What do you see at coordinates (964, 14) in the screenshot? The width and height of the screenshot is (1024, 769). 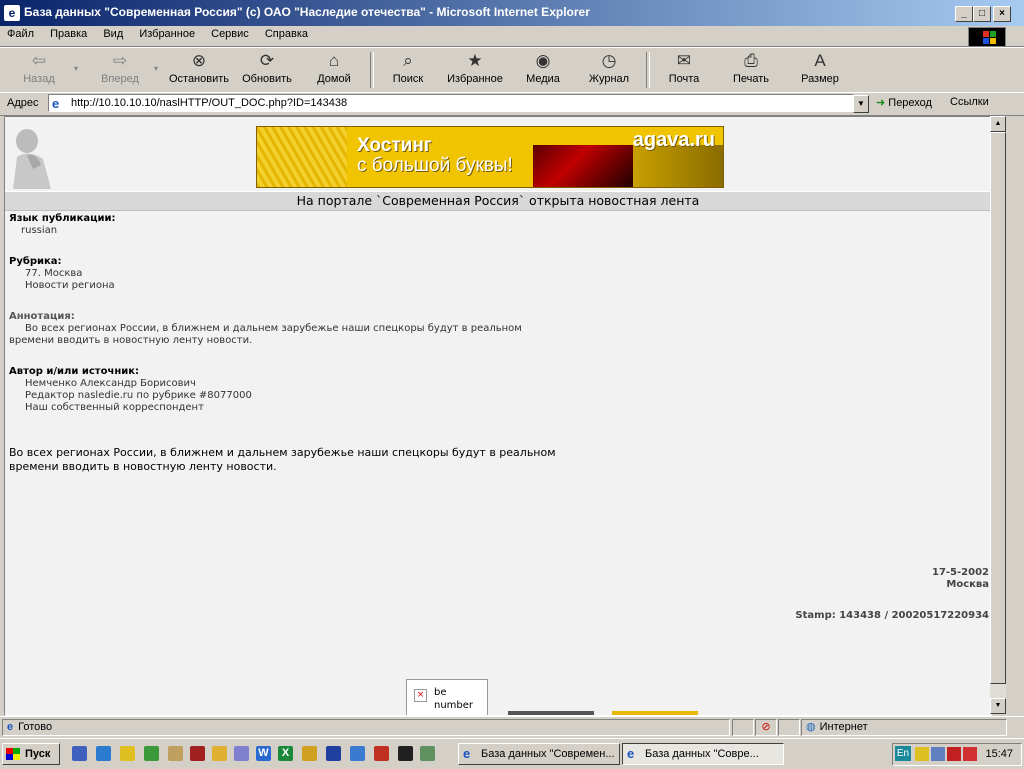 I see `minimize-button: _` at bounding box center [964, 14].